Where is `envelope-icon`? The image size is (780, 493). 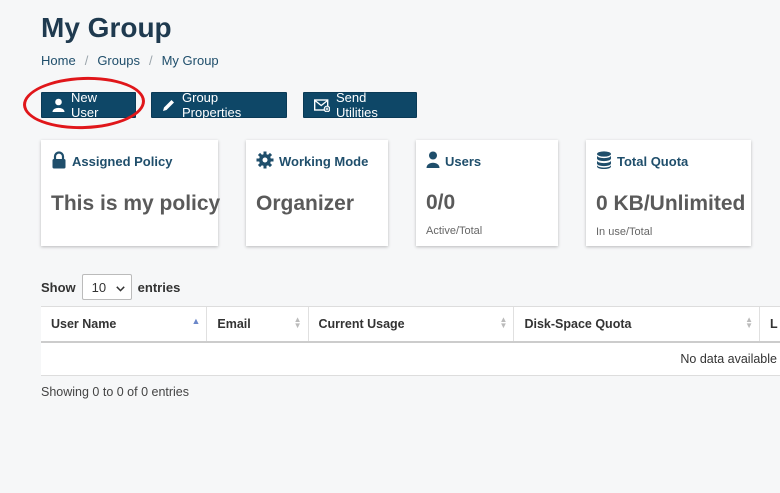
envelope-icon is located at coordinates (322, 105).